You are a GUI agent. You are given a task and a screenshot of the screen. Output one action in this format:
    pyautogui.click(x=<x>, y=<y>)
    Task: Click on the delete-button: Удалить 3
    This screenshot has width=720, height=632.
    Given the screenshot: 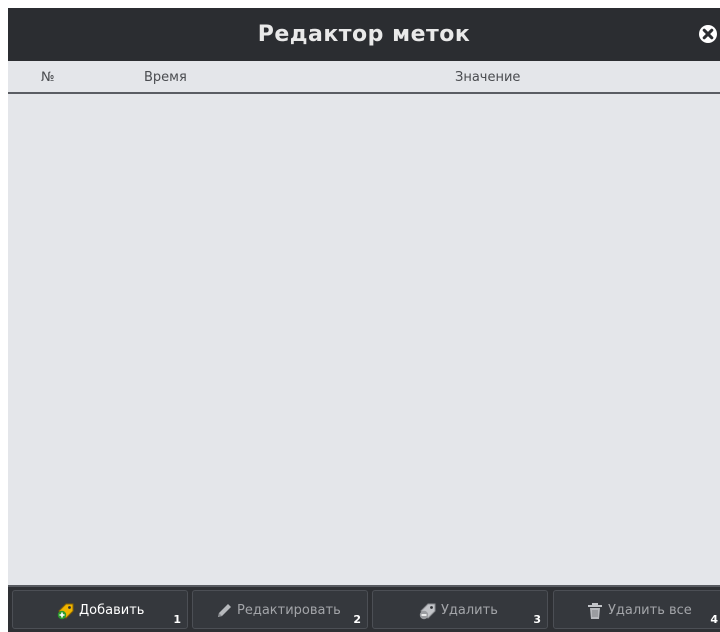 What is the action you would take?
    pyautogui.click(x=460, y=609)
    